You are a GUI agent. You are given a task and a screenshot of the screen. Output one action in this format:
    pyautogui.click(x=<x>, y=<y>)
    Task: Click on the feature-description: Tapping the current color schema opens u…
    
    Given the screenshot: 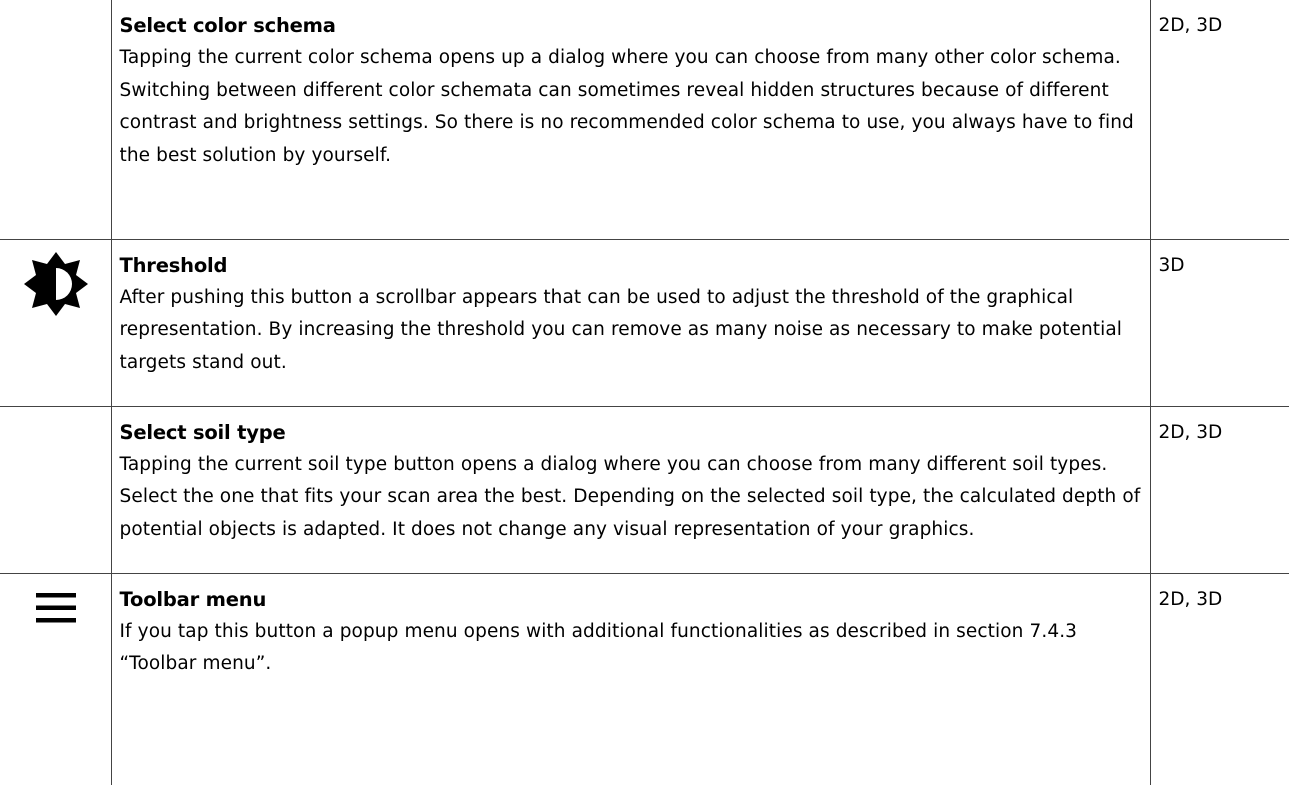 What is the action you would take?
    pyautogui.click(x=626, y=106)
    